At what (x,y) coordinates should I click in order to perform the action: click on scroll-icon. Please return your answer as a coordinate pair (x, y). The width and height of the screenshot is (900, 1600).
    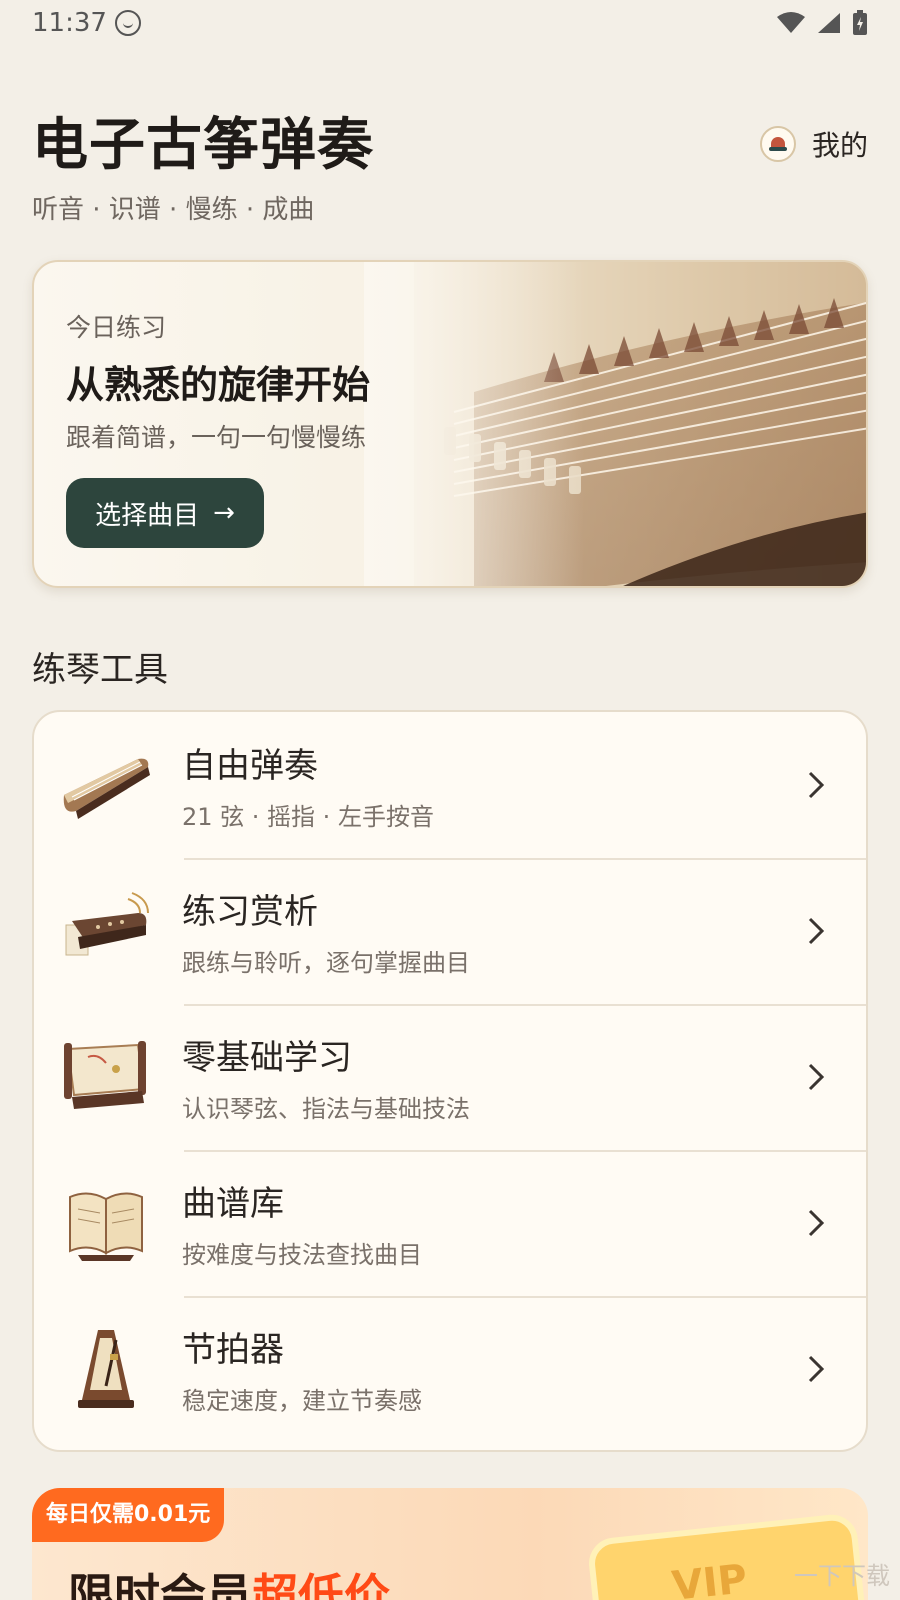
    Looking at the image, I should click on (106, 1077).